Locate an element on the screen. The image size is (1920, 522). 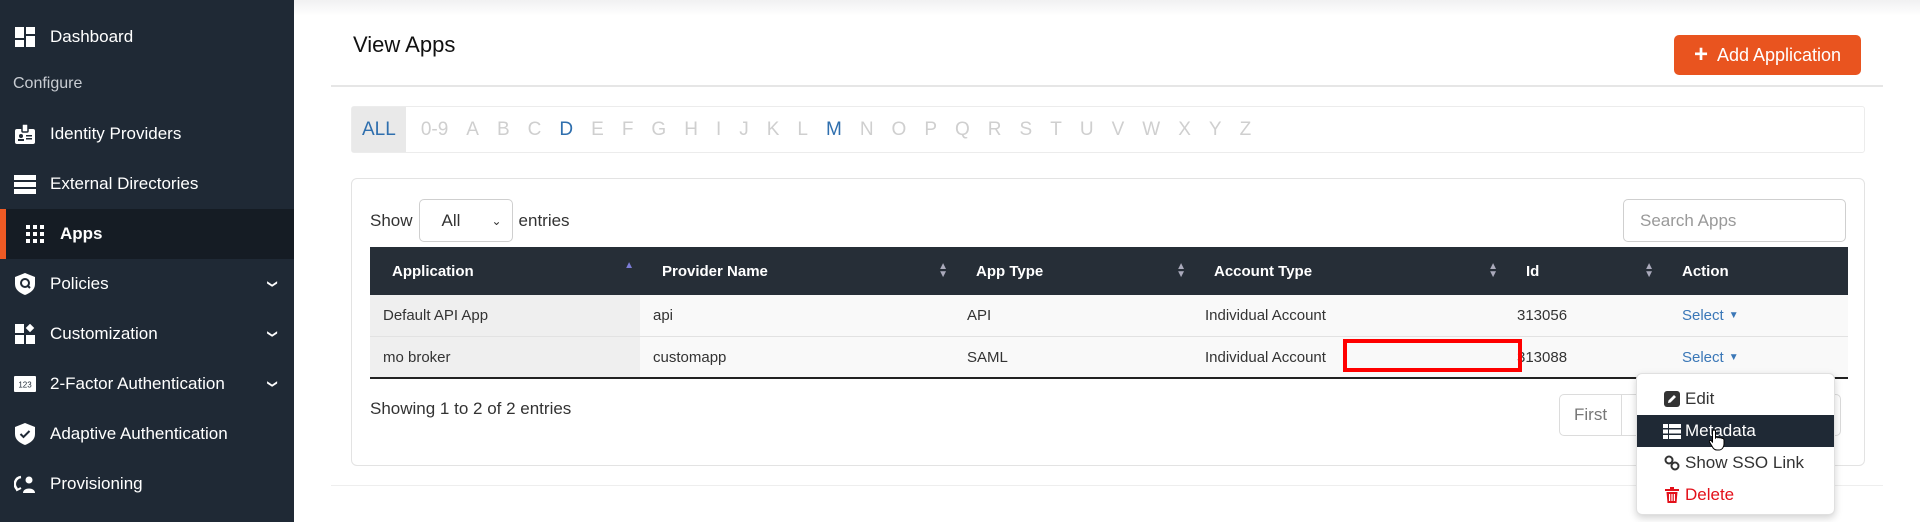
cell-account-type: Individual Account is located at coordinates (1265, 315).